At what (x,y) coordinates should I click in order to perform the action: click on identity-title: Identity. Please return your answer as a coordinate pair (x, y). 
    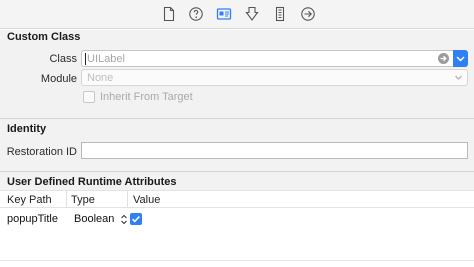
    Looking at the image, I should click on (27, 129).